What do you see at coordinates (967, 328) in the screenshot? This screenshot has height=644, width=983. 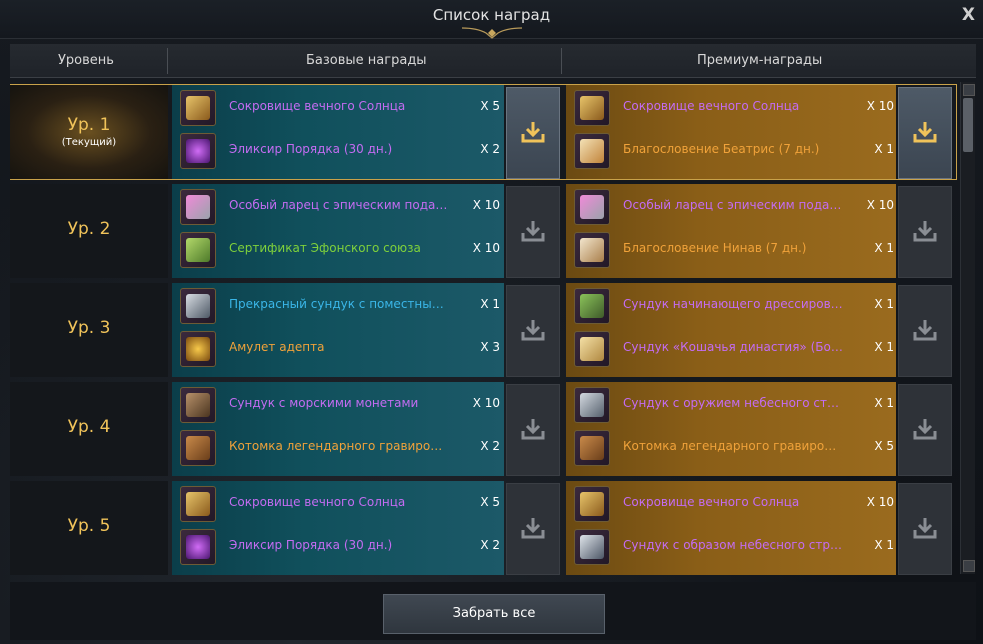 I see `scrollbar` at bounding box center [967, 328].